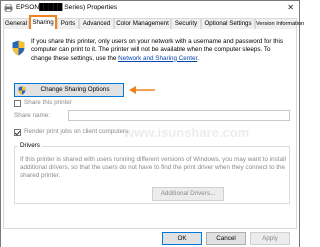 The width and height of the screenshot is (320, 247). I want to click on watermark: www.isunshare.com, so click(187, 132).